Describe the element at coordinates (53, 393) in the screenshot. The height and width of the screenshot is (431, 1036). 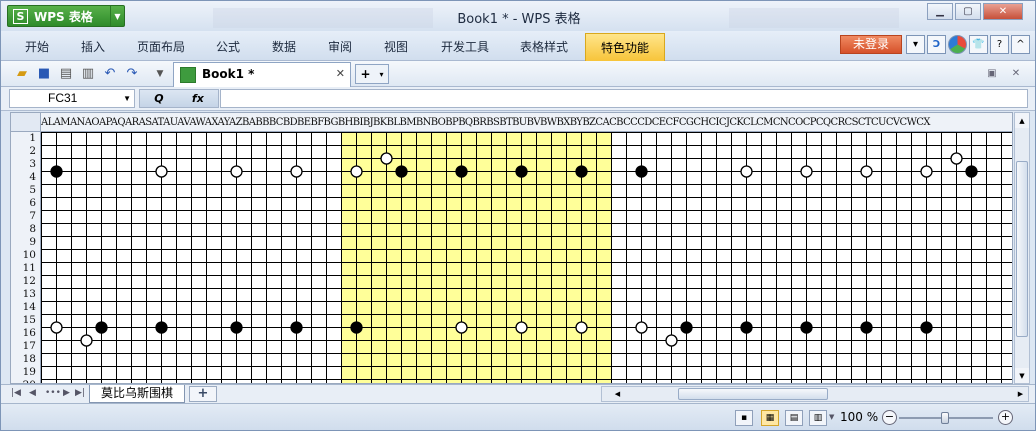
I see `more-sheets-icon: •••` at that location.